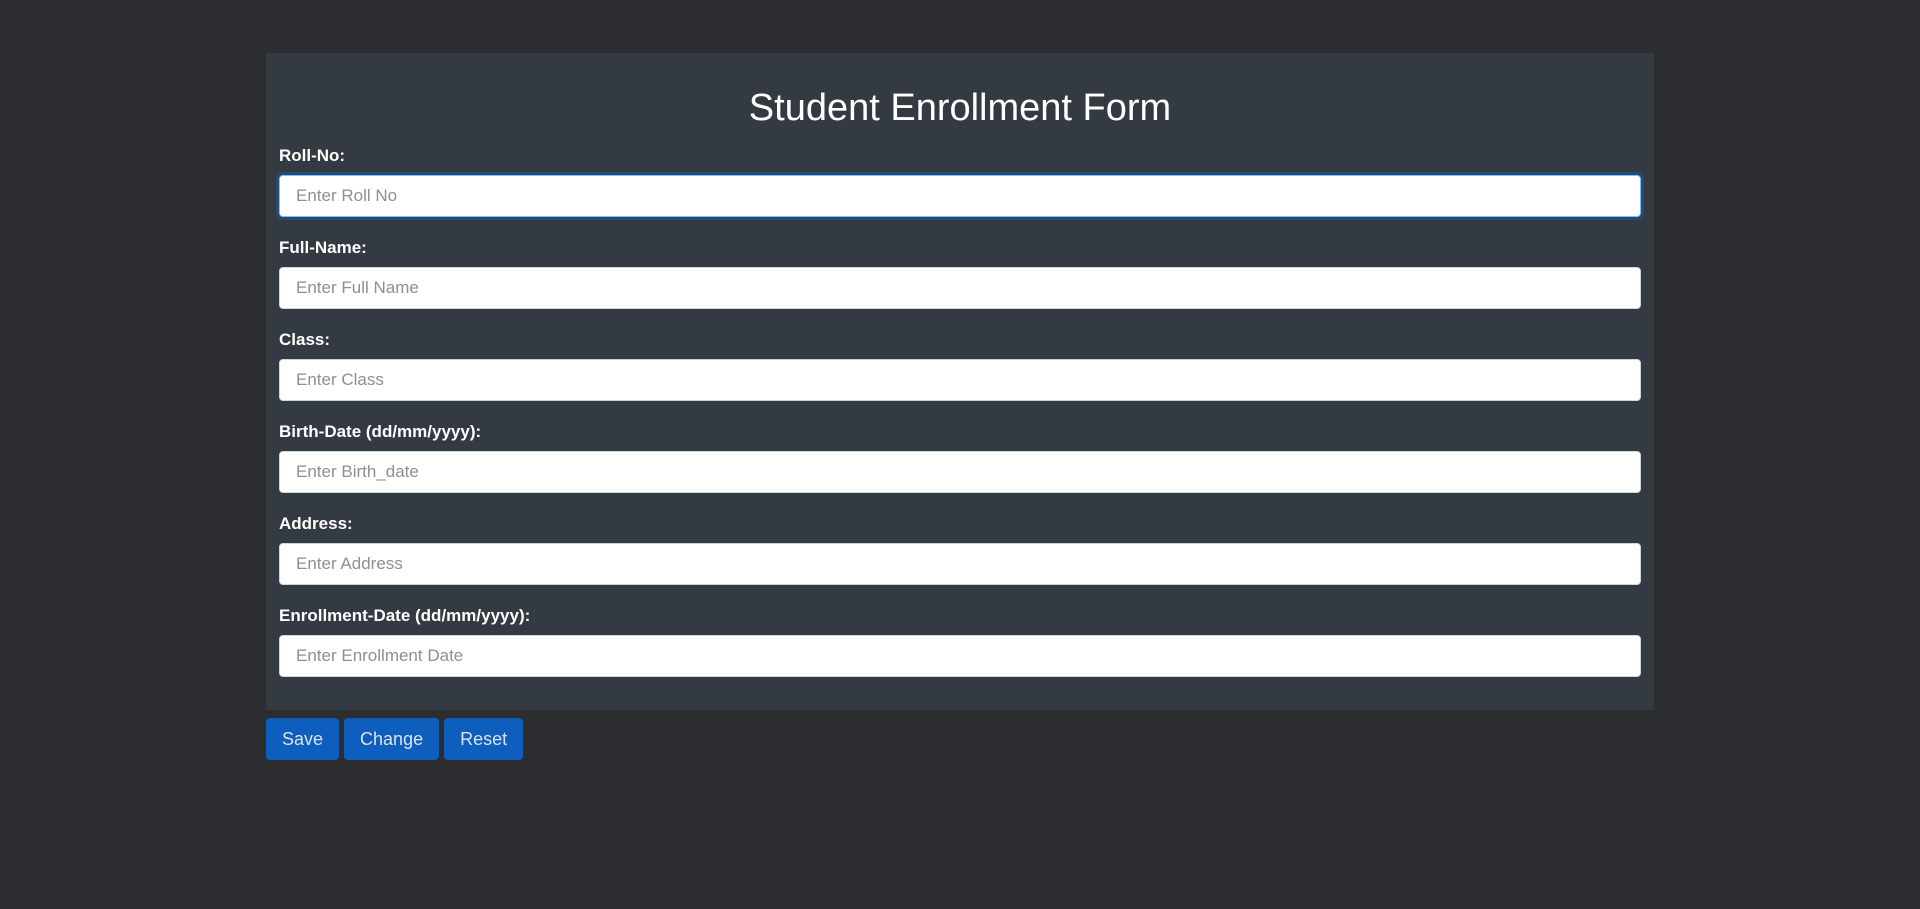  I want to click on change-button: Change, so click(392, 739).